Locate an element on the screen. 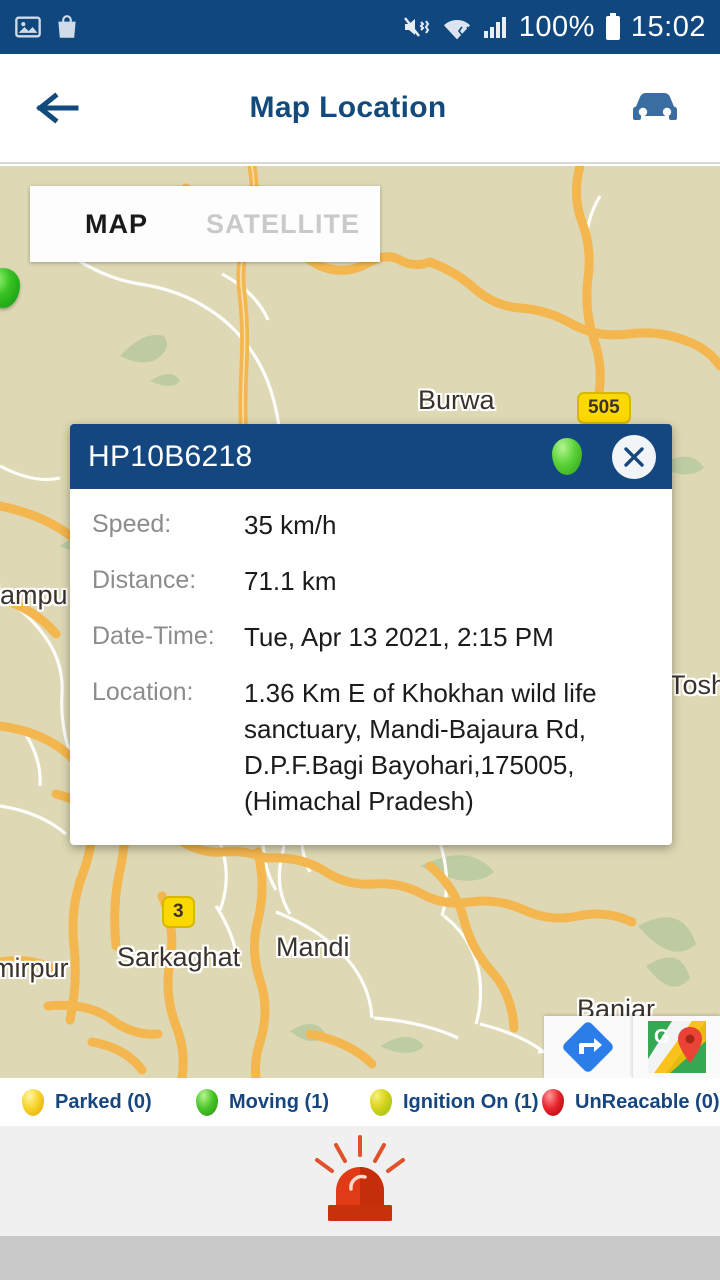 The image size is (720, 1280). info-row-value: 71.1 km is located at coordinates (290, 581).